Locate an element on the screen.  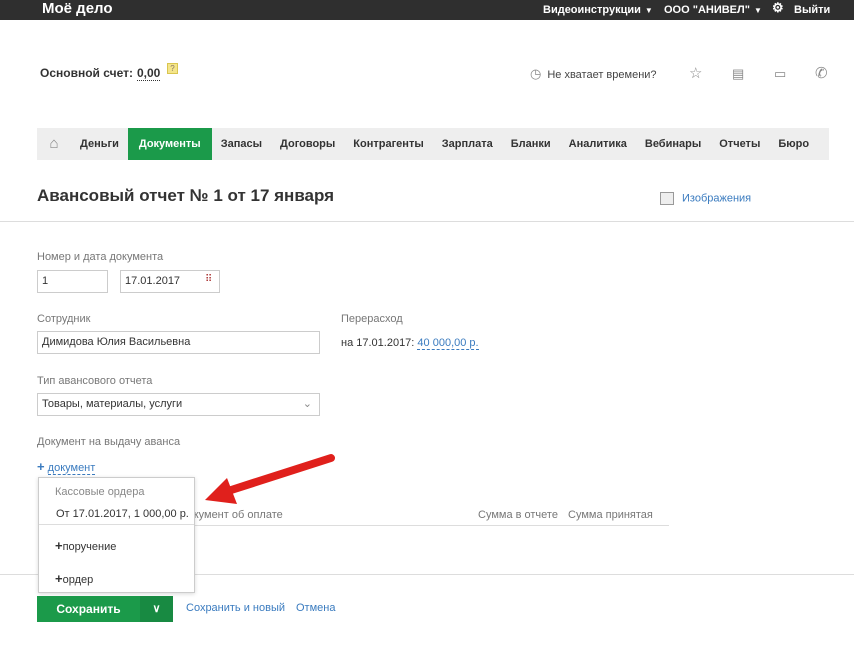
nav-money: Деньги is located at coordinates (99, 144).